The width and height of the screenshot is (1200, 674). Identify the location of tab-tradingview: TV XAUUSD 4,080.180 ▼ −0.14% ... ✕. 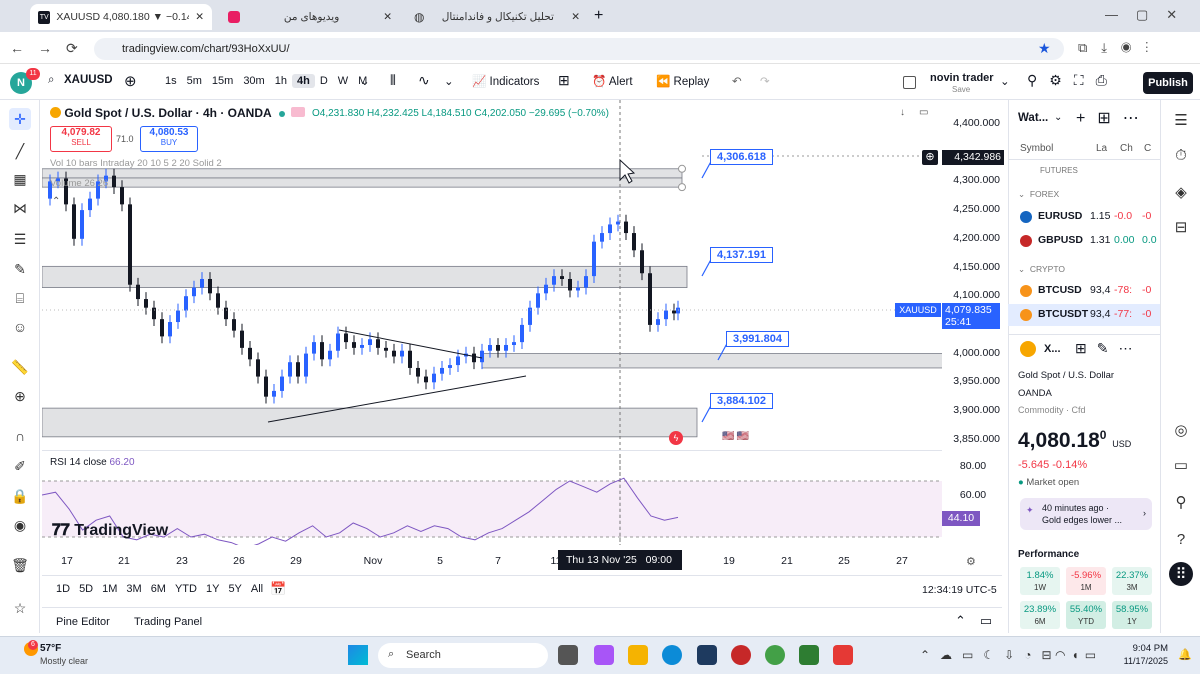
(121, 17).